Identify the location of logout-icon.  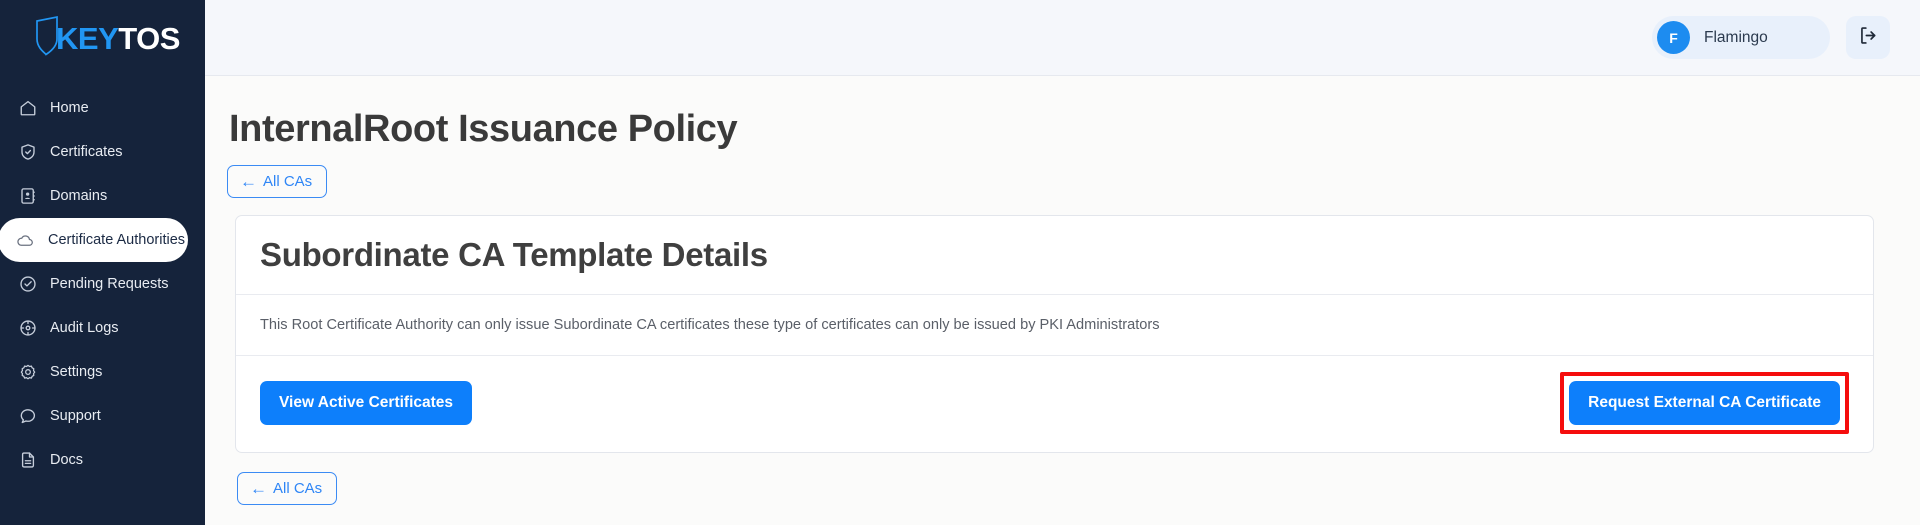
(1868, 38).